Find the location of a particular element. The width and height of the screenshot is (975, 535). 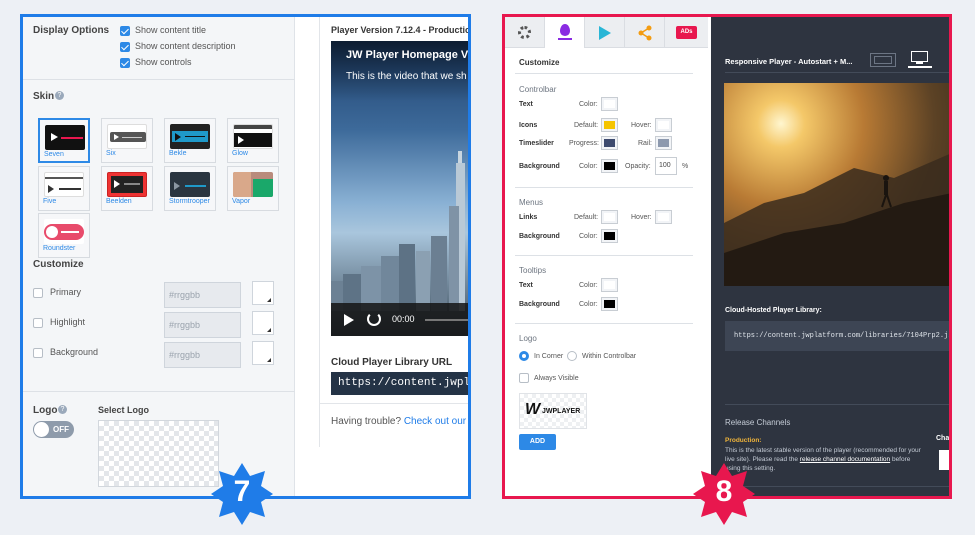

control-bar: 00:00 is located at coordinates (399, 319).